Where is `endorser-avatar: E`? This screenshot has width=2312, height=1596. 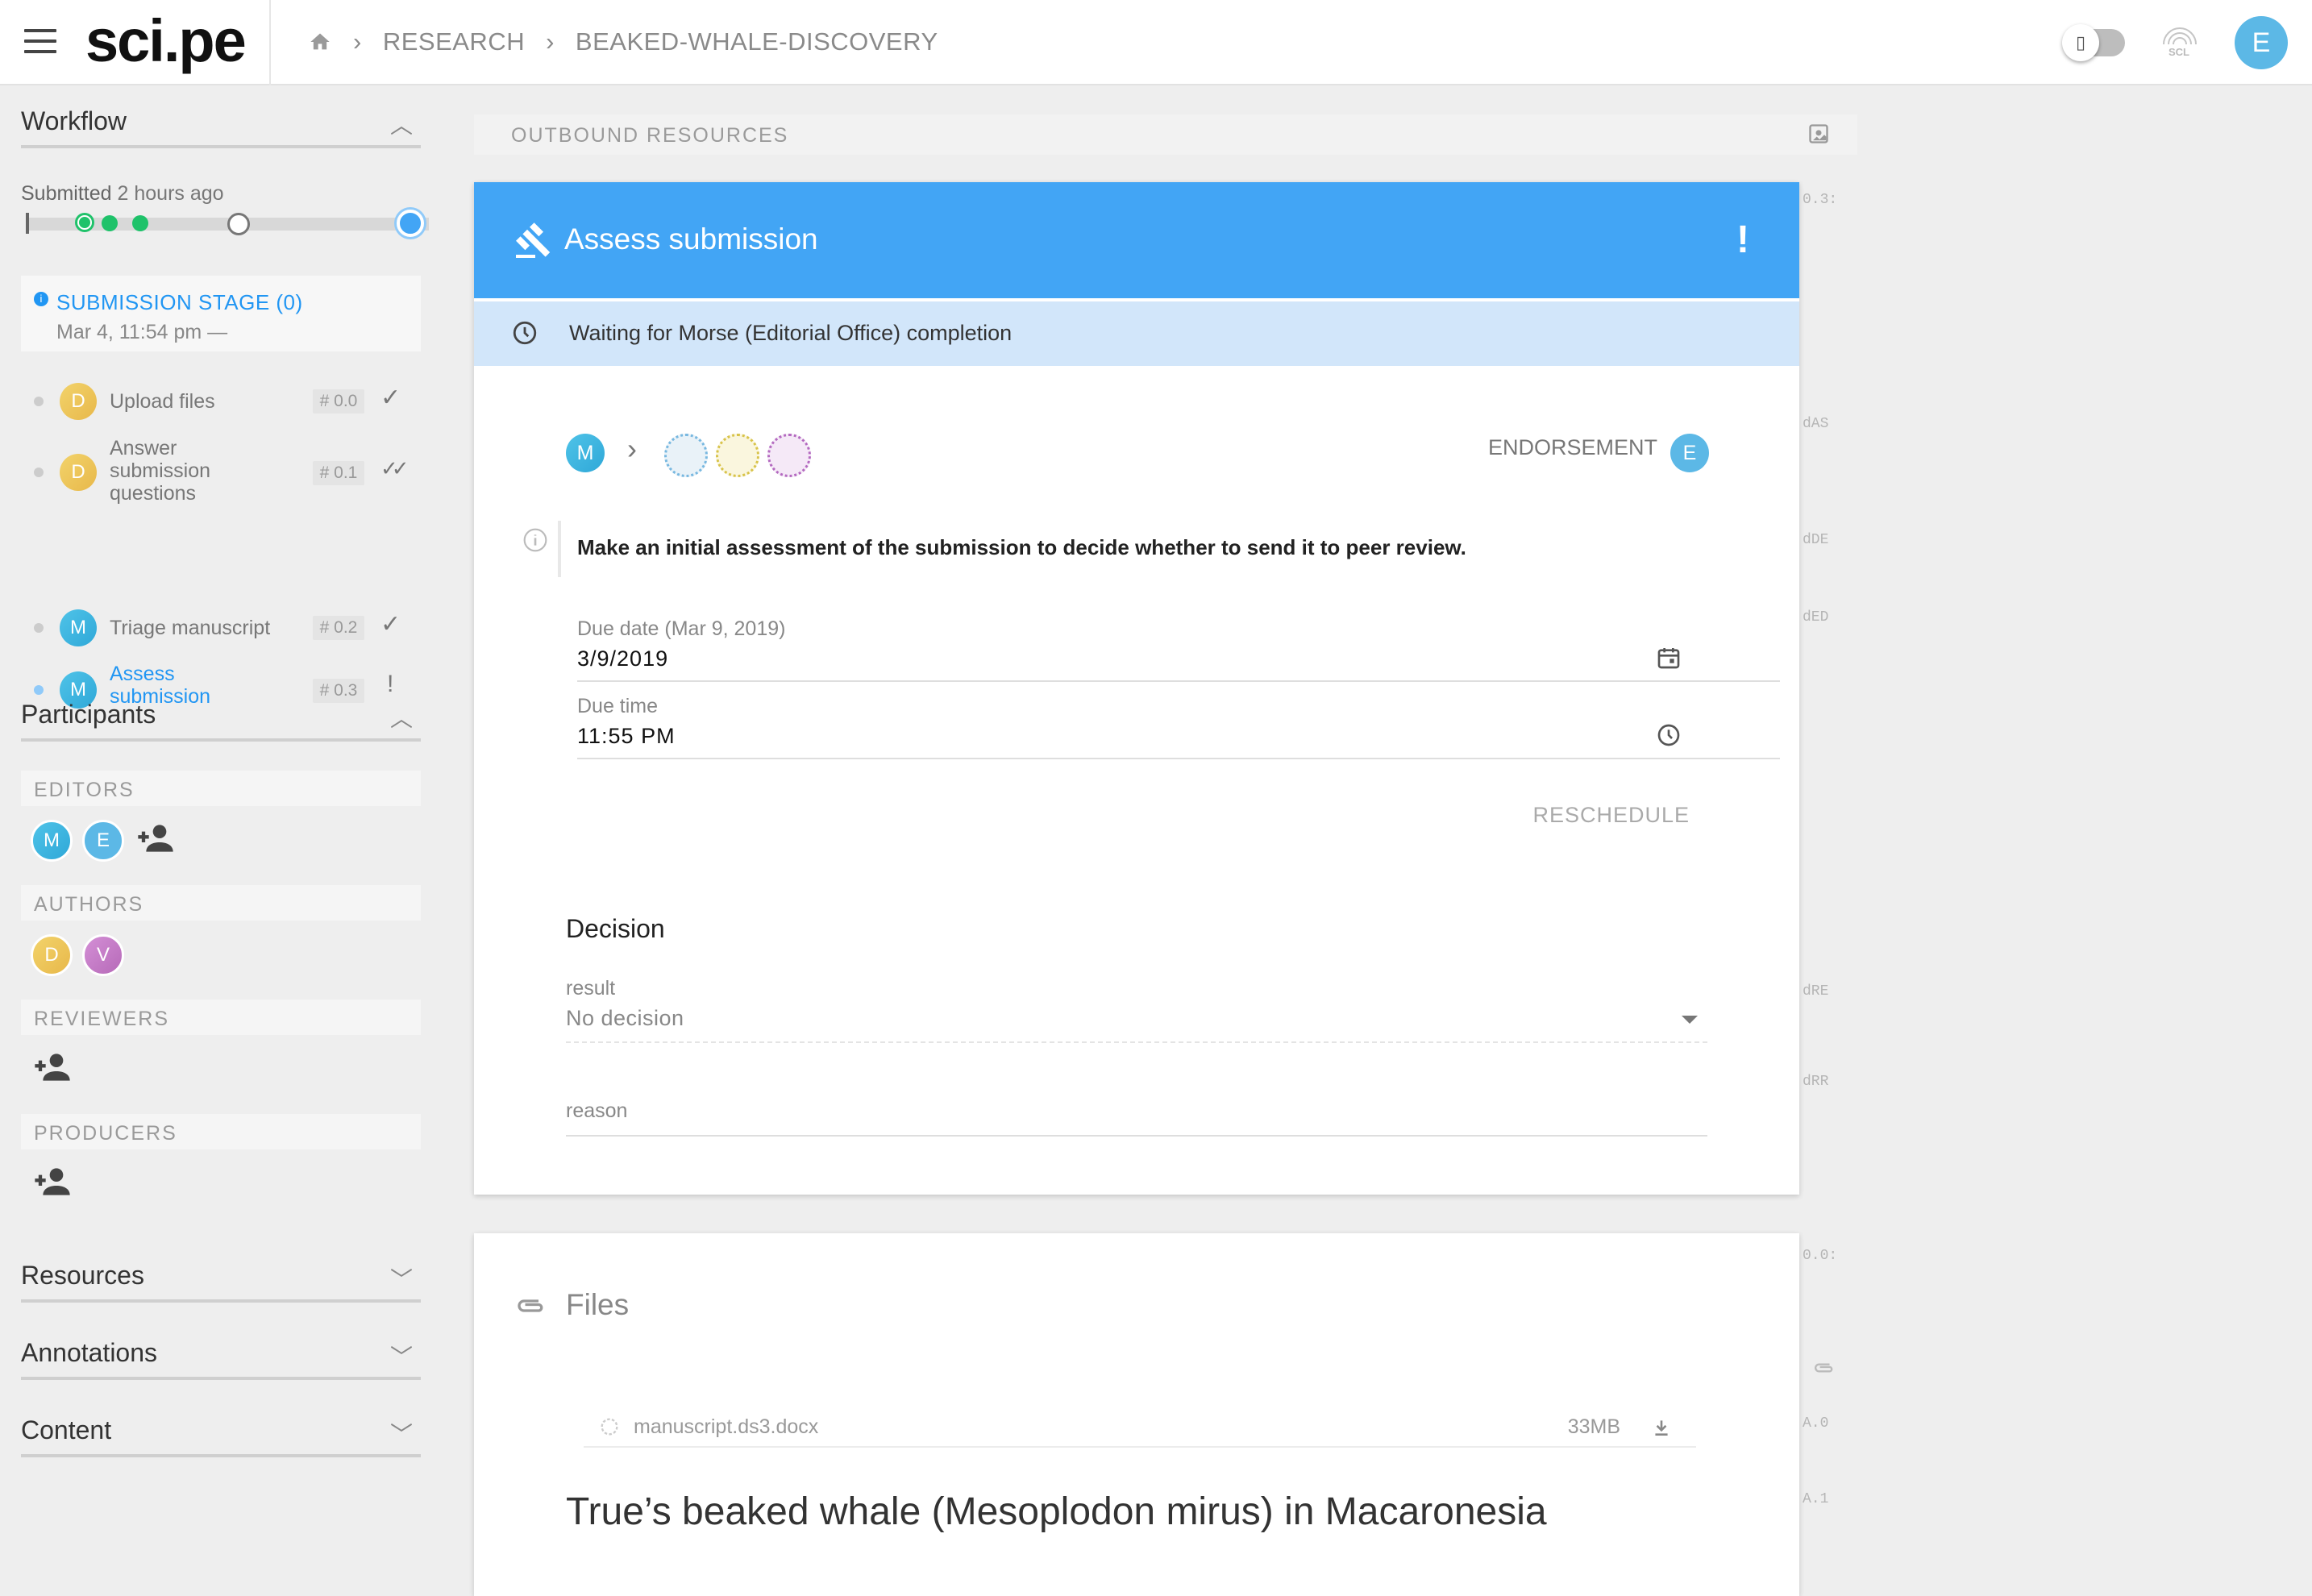 endorser-avatar: E is located at coordinates (1690, 453).